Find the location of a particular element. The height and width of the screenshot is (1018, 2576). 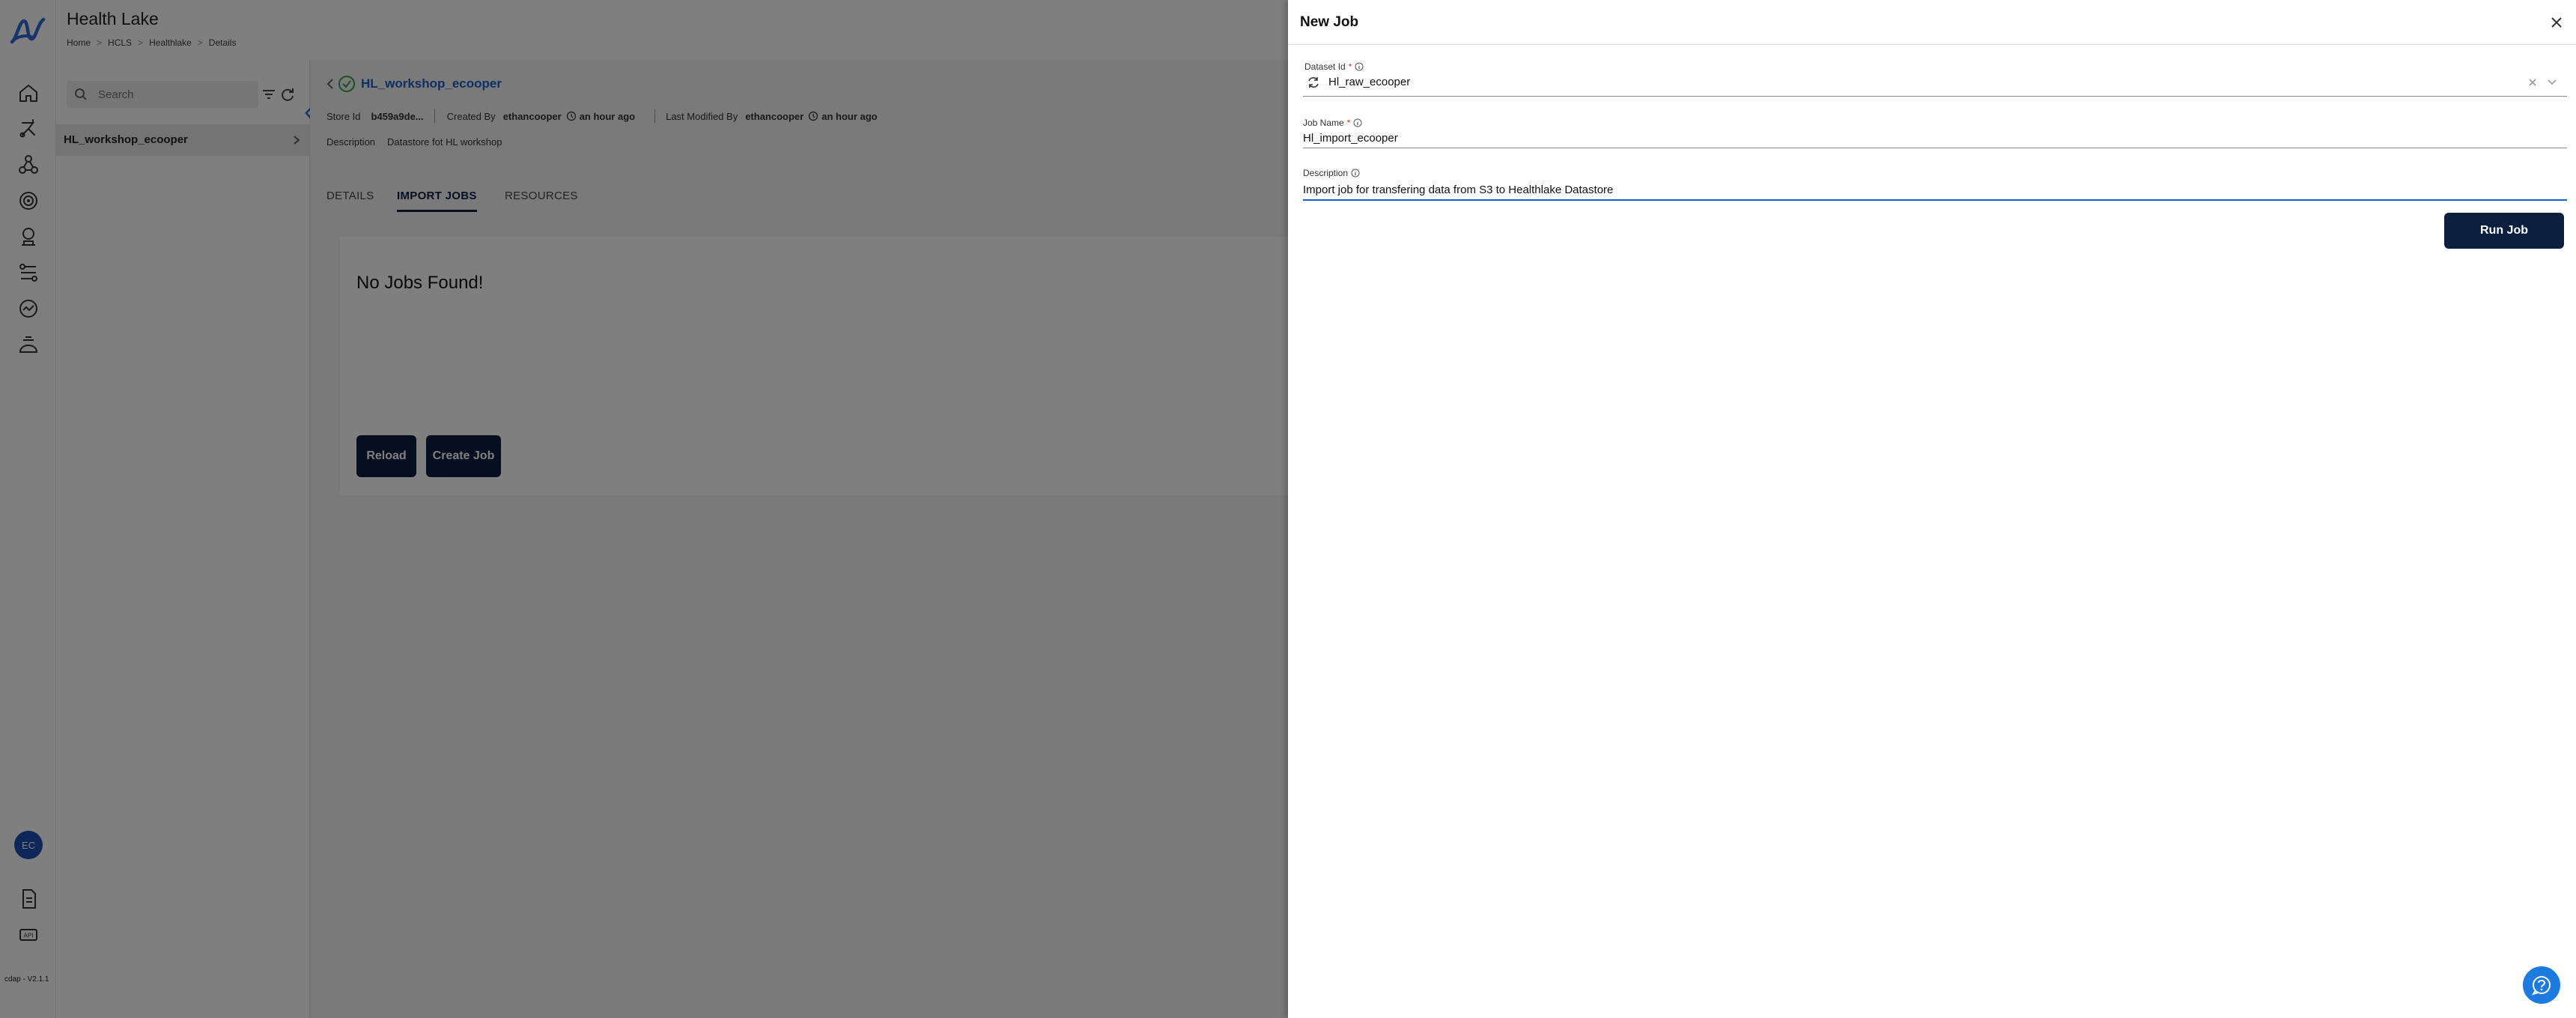

run-job-button: Run Job is located at coordinates (2504, 231).